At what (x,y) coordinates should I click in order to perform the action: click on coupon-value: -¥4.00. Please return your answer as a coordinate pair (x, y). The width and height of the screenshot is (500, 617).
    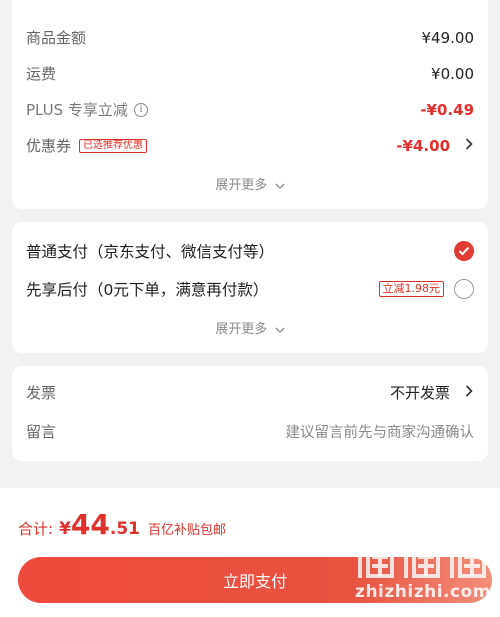
    Looking at the image, I should click on (423, 145).